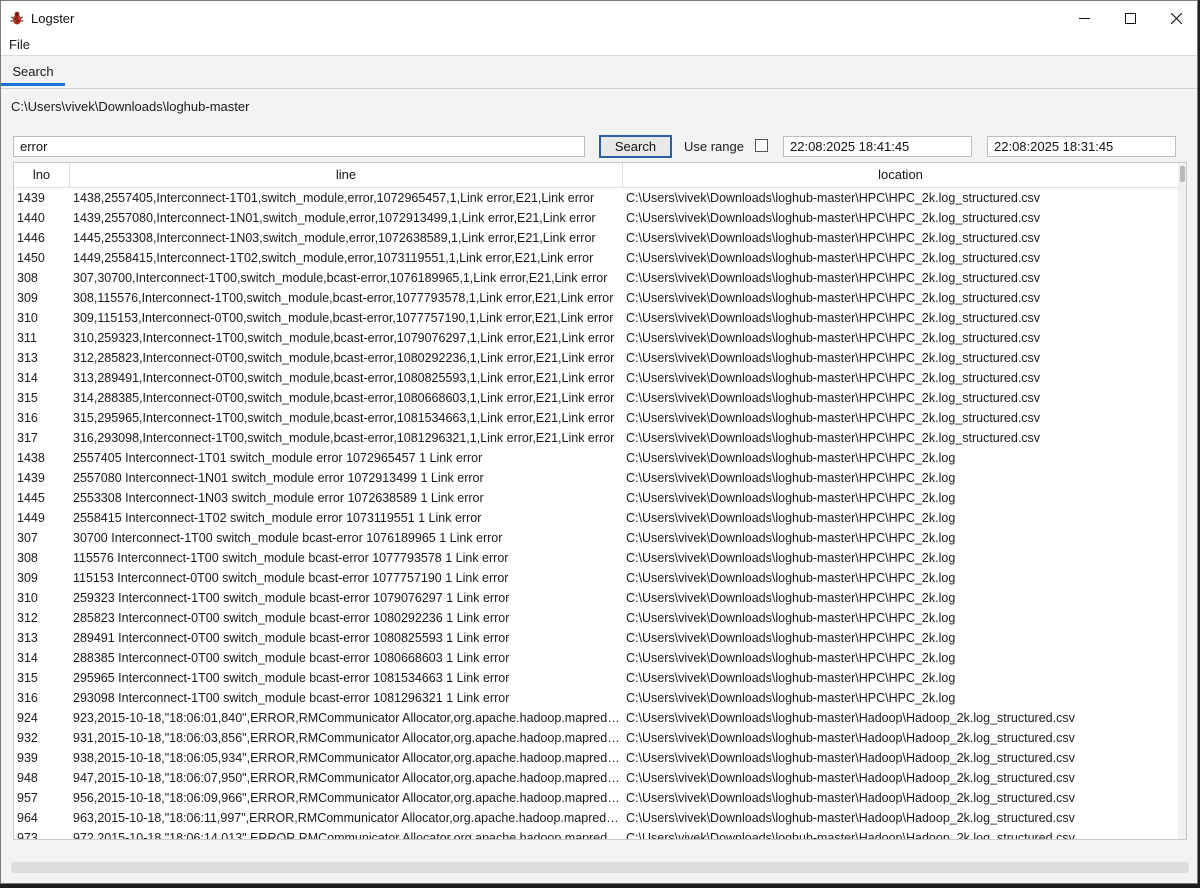 The height and width of the screenshot is (888, 1200). I want to click on minimize-button, so click(1084, 18).